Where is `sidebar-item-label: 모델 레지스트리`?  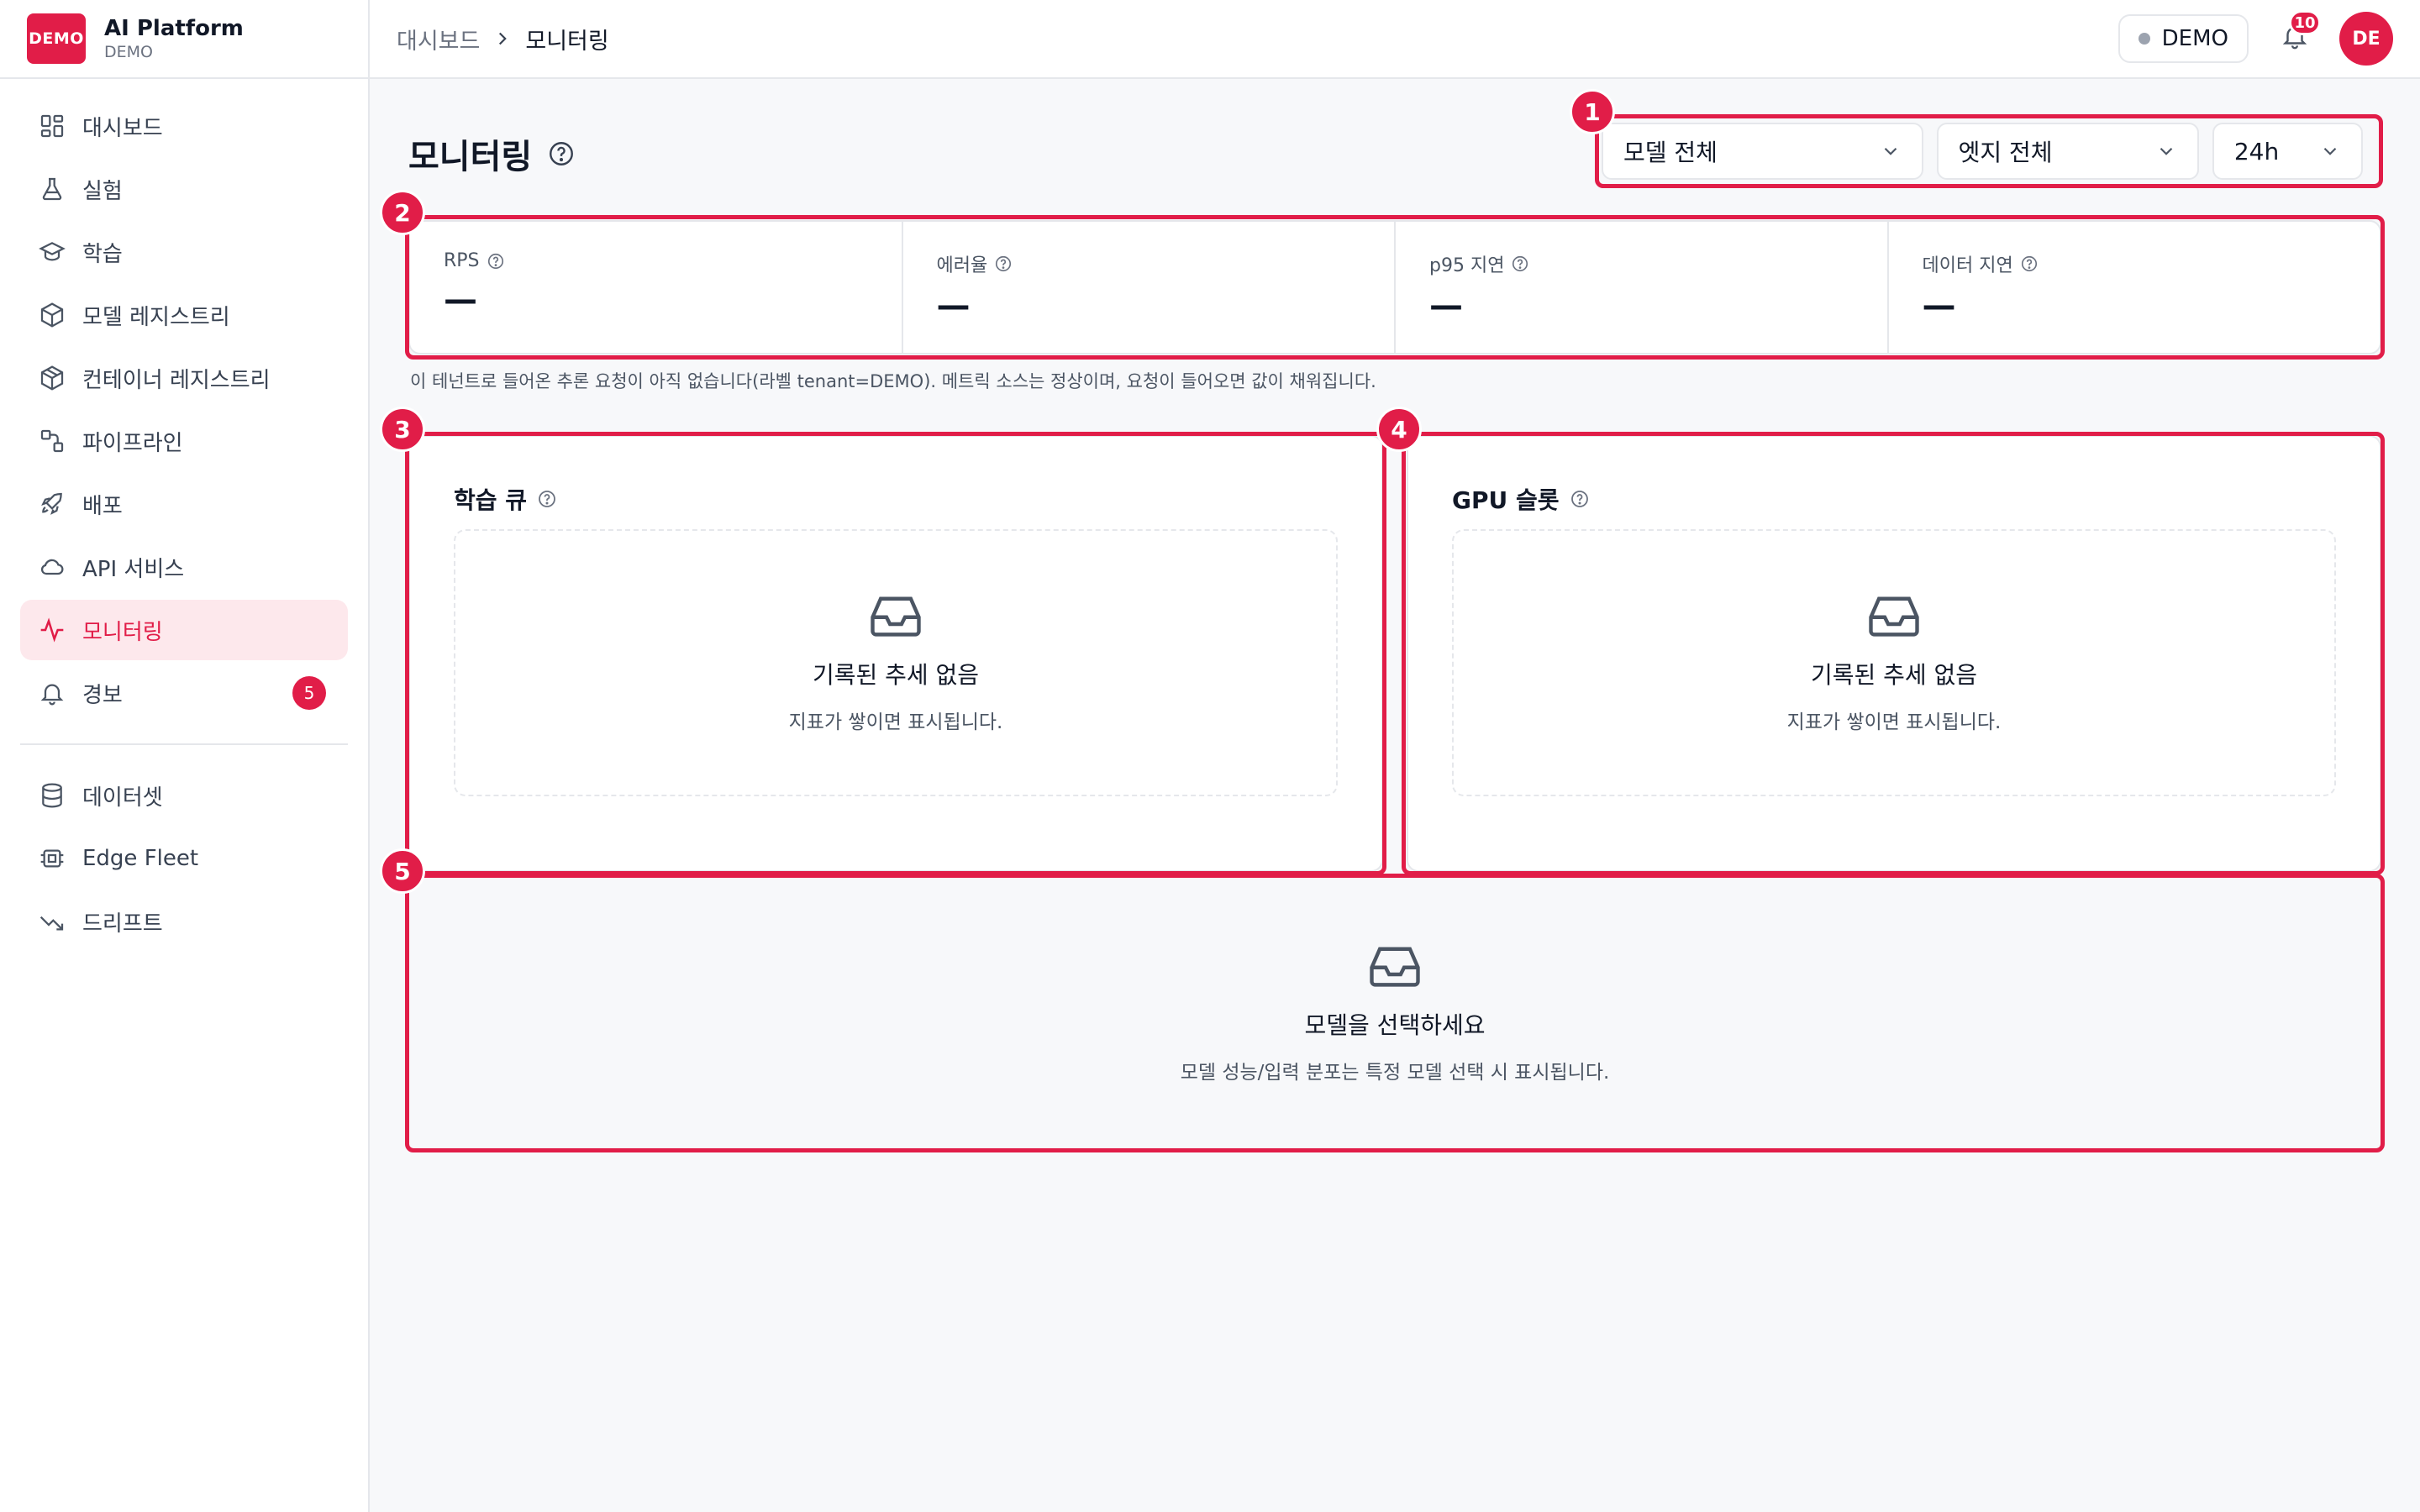
sidebar-item-label: 모델 레지스트리 is located at coordinates (156, 317).